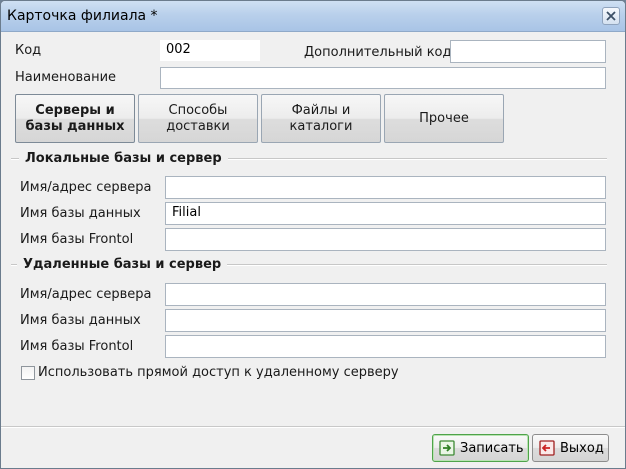 The width and height of the screenshot is (626, 469). What do you see at coordinates (77, 239) in the screenshot?
I see `local-frontol-label: Имя базы Frontol` at bounding box center [77, 239].